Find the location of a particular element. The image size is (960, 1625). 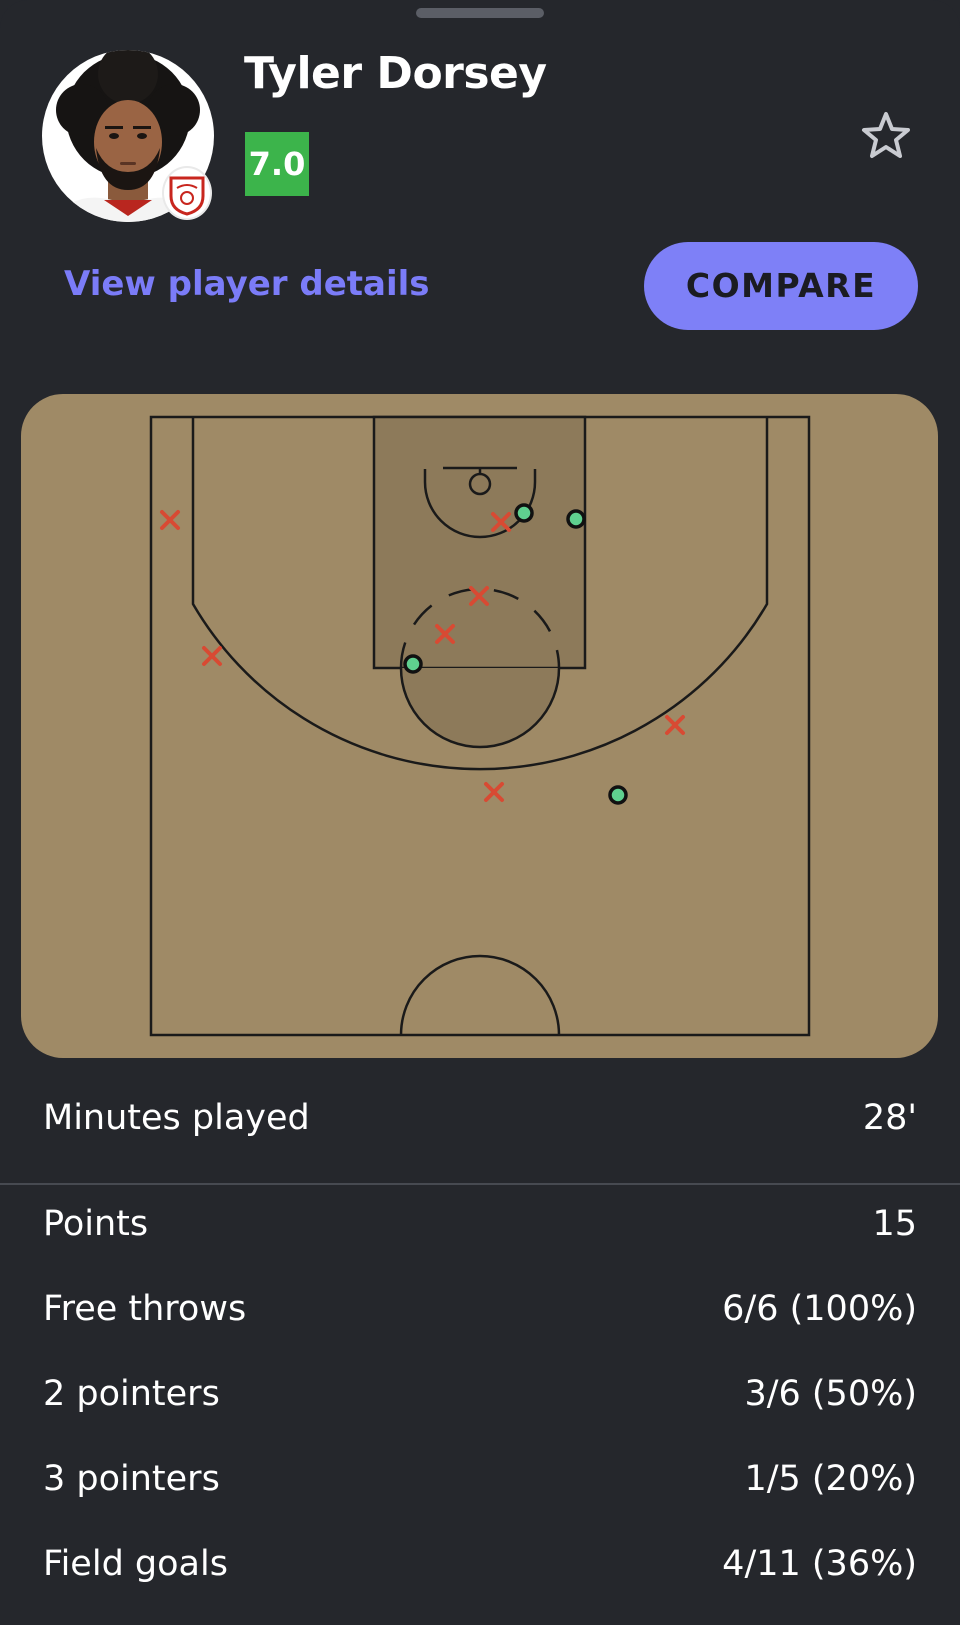

stat-row-field-goals: Field goals 4/11 (36%) is located at coordinates (480, 1568).